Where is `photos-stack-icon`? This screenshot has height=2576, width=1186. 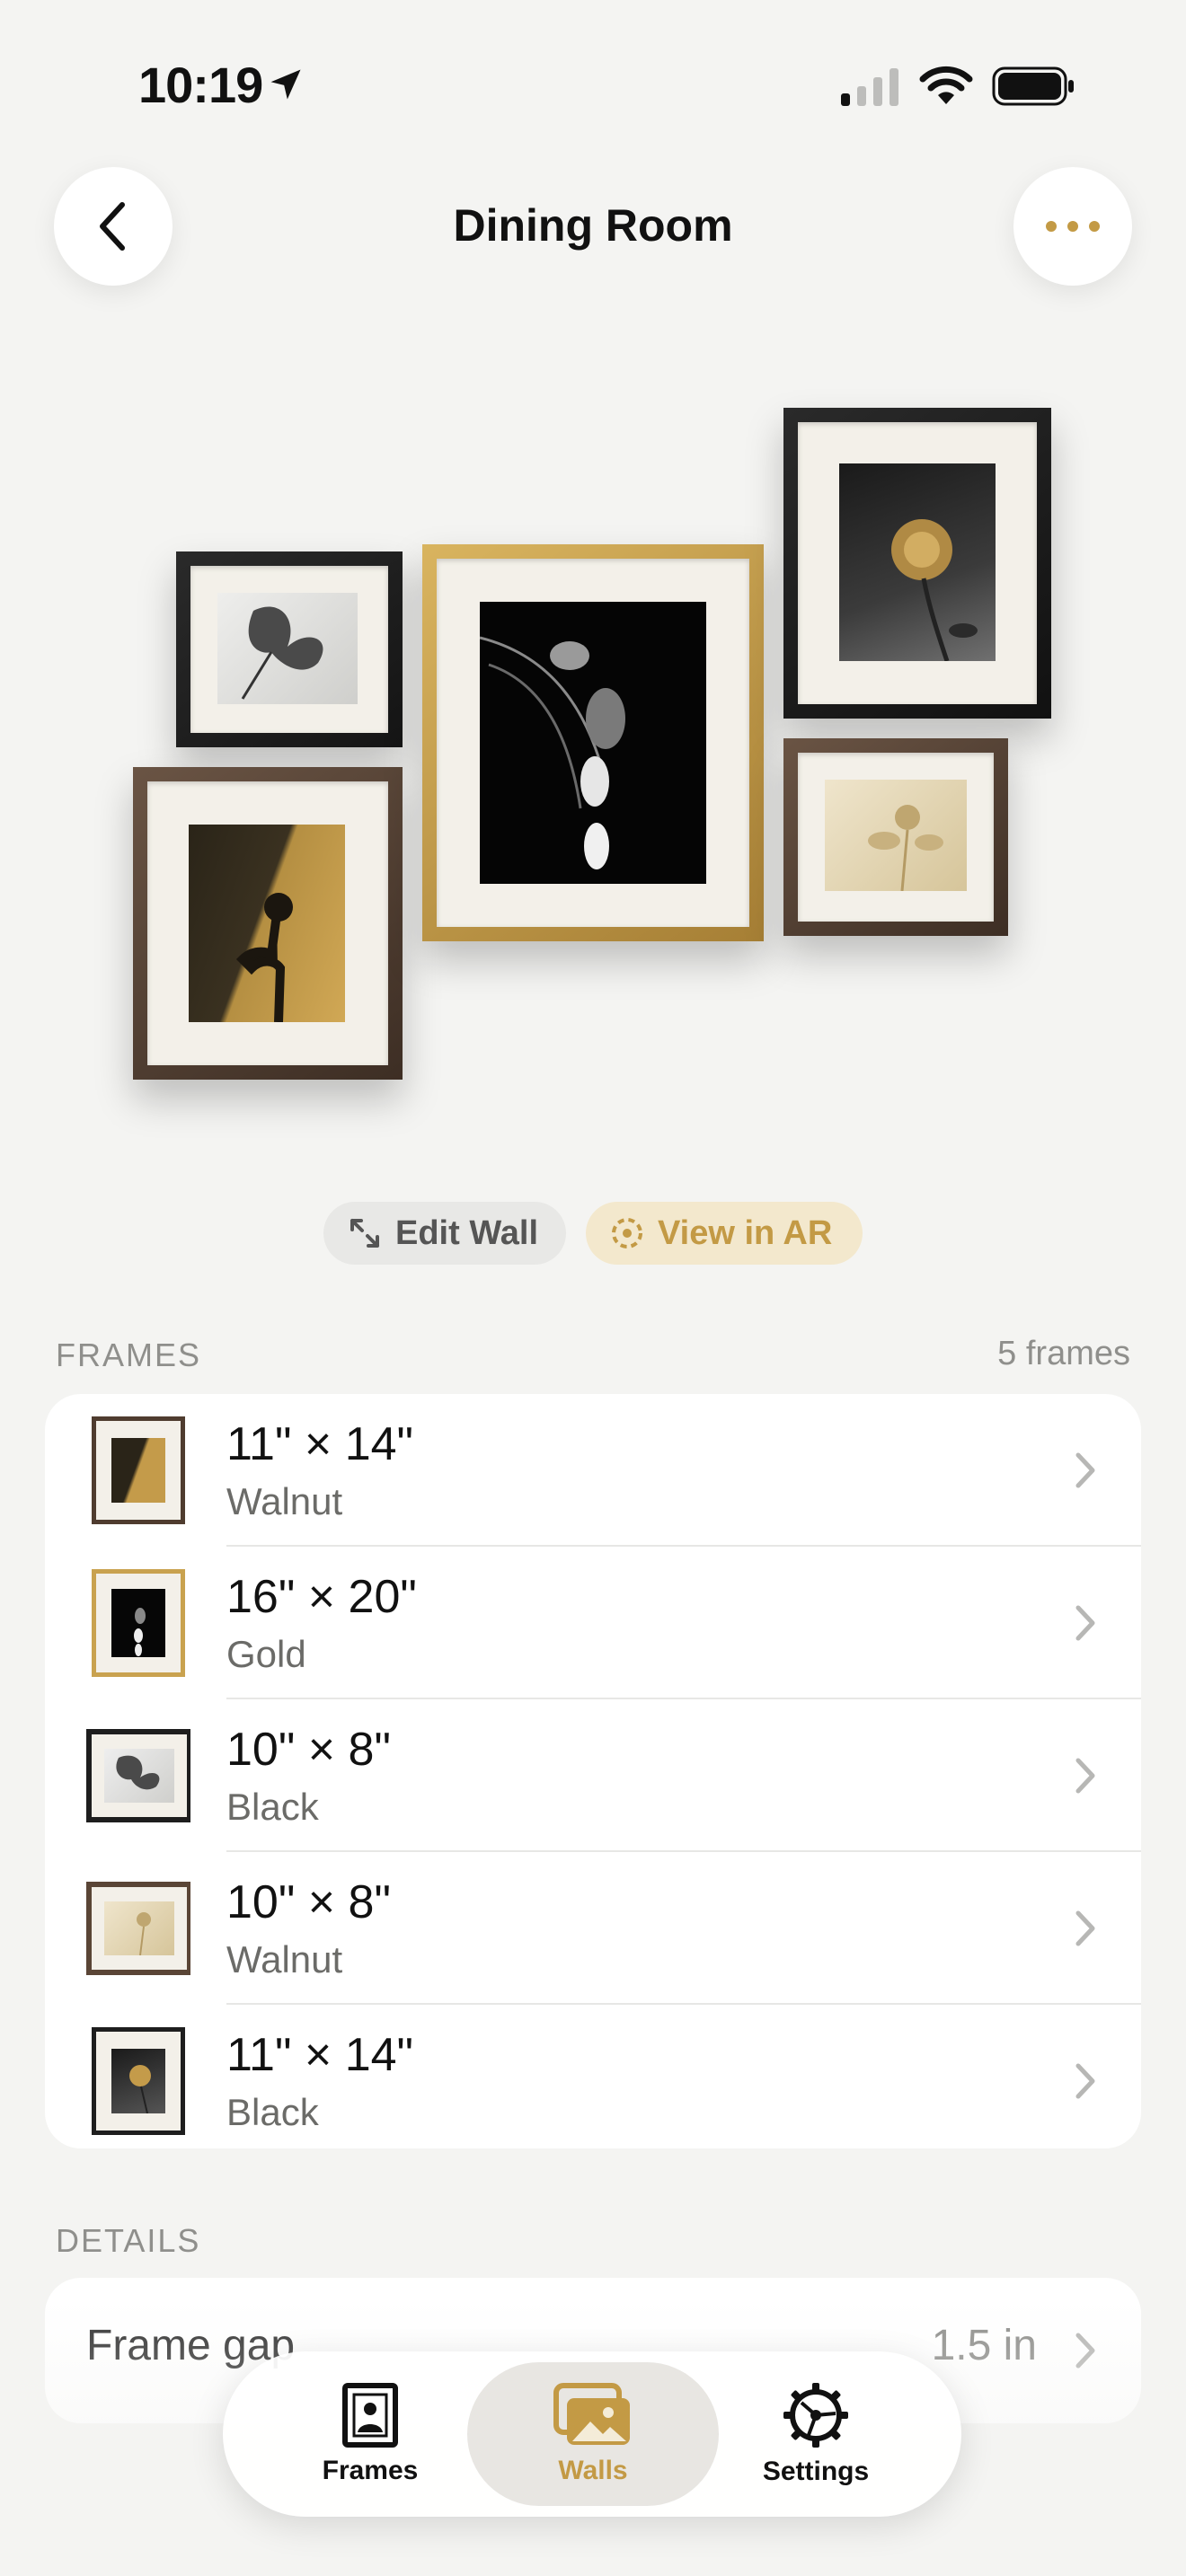
photos-stack-icon is located at coordinates (591, 2414).